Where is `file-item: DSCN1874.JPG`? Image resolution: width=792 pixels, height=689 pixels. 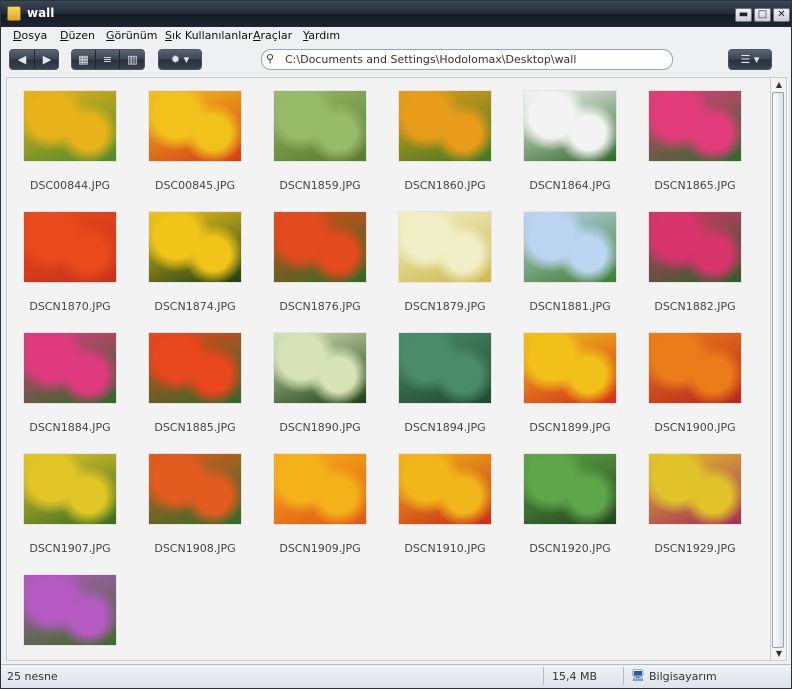
file-item: DSCN1874.JPG is located at coordinates (191, 256).